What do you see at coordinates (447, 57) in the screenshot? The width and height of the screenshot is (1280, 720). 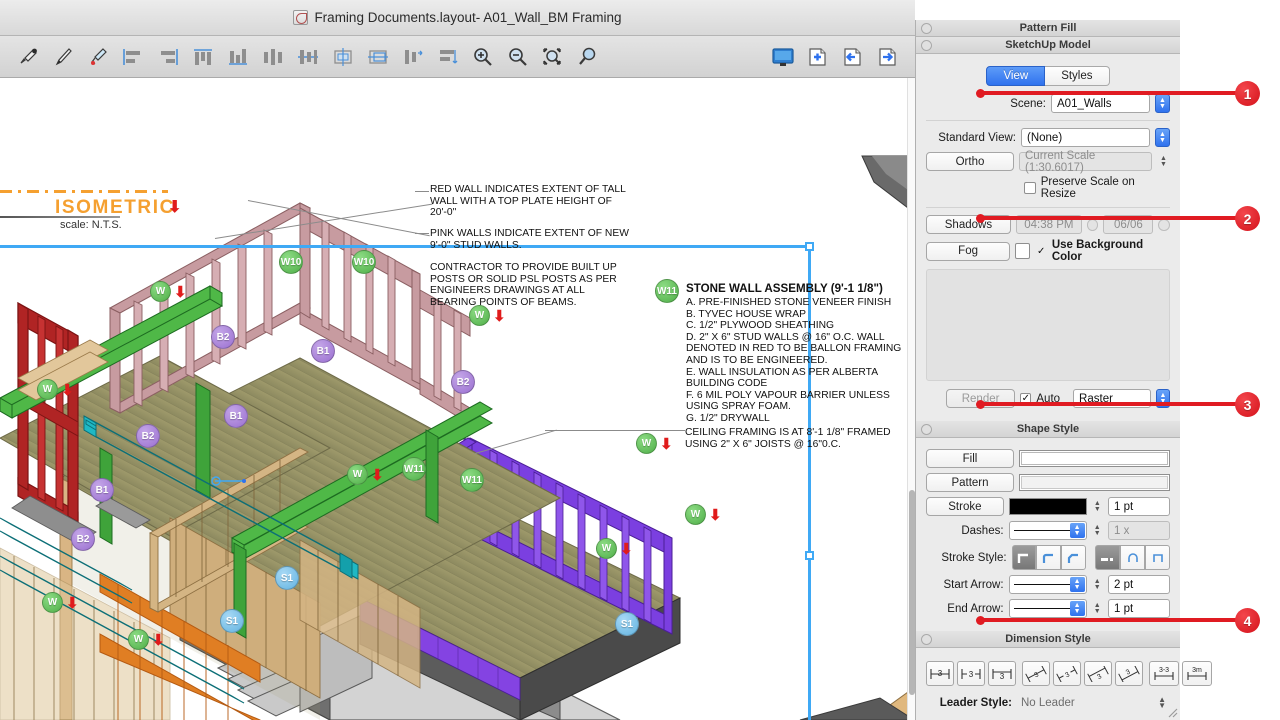 I see `distribute-vertical-icon` at bounding box center [447, 57].